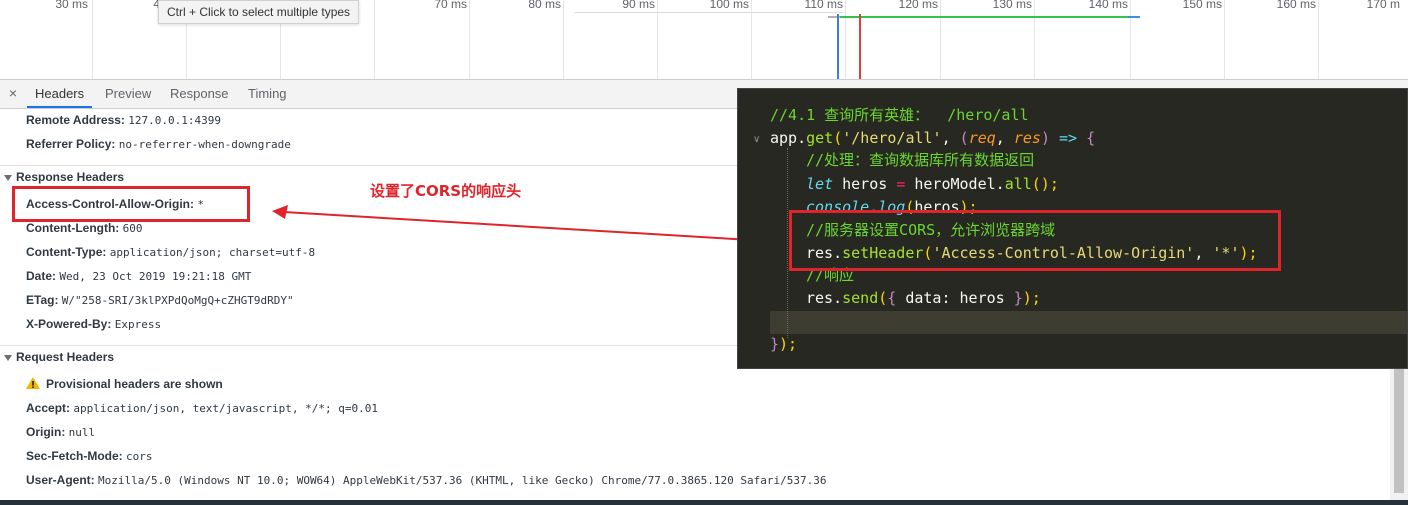 Image resolution: width=1408 pixels, height=505 pixels. What do you see at coordinates (82, 432) in the screenshot?
I see `header-value: null` at bounding box center [82, 432].